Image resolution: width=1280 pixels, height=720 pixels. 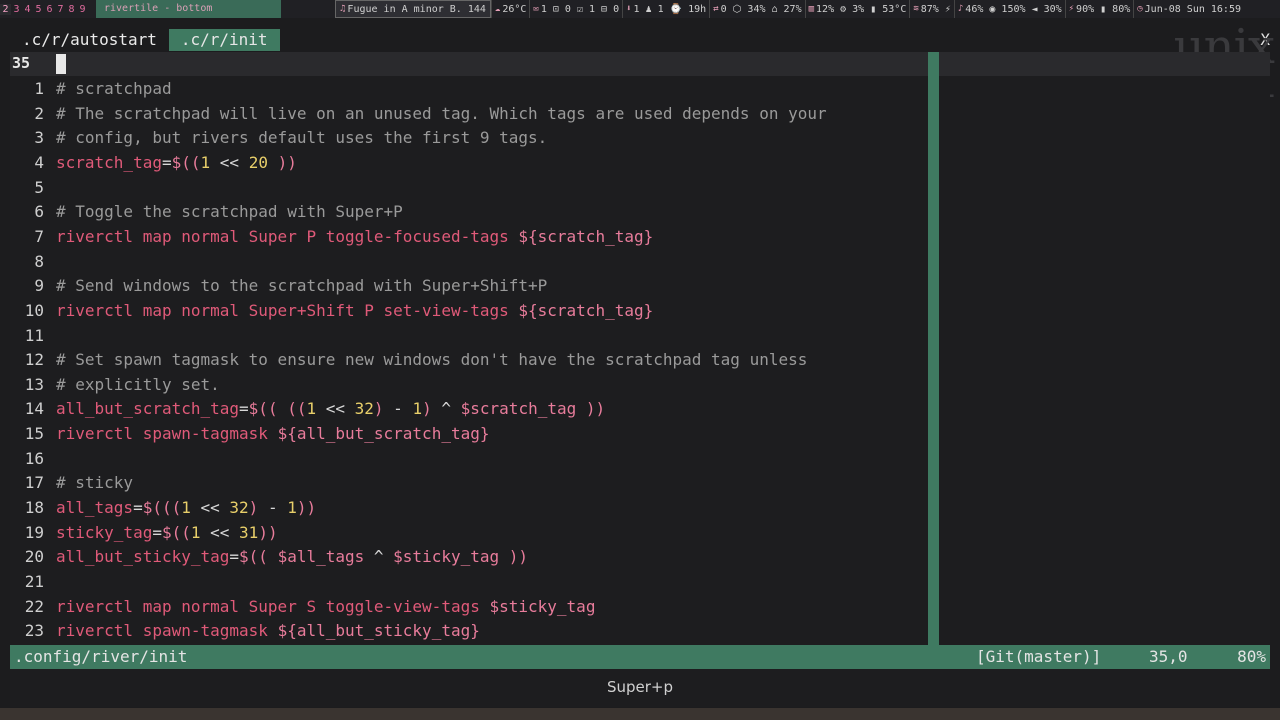 What do you see at coordinates (39, 187) in the screenshot?
I see `line-number: 5` at bounding box center [39, 187].